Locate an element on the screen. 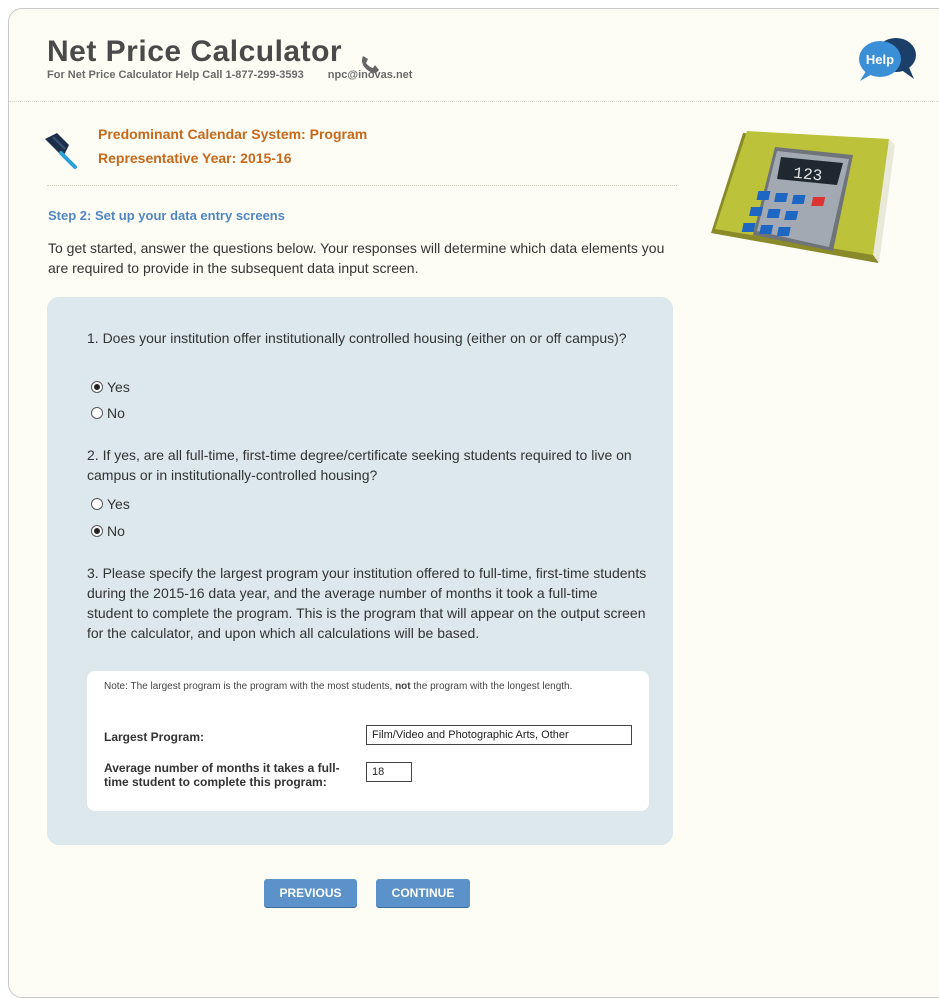 Image resolution: width=939 pixels, height=998 pixels. help-label: Help is located at coordinates (880, 59).